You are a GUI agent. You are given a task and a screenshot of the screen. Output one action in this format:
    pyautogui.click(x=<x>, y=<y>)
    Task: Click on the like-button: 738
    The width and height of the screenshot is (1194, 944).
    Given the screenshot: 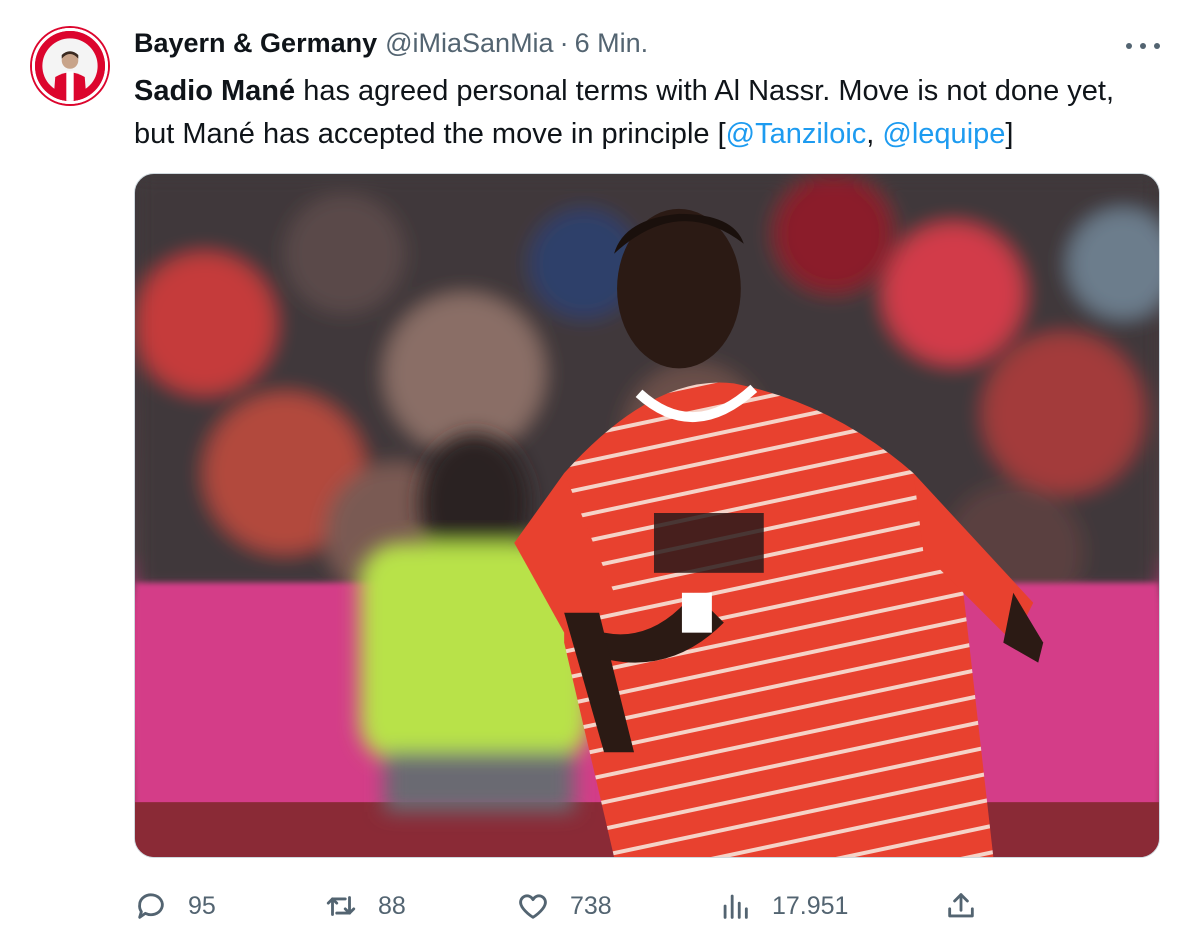 What is the action you would take?
    pyautogui.click(x=564, y=906)
    